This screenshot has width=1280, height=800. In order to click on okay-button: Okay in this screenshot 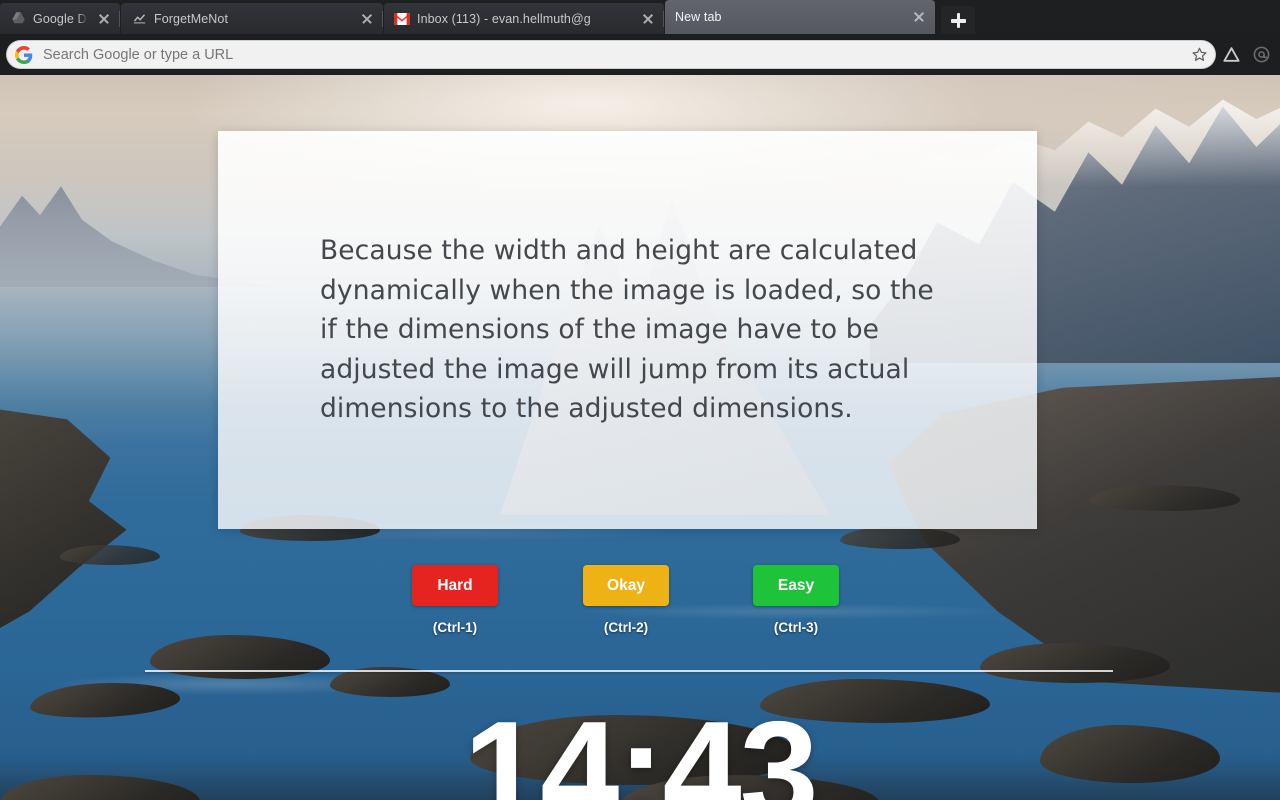, I will do `click(626, 585)`.